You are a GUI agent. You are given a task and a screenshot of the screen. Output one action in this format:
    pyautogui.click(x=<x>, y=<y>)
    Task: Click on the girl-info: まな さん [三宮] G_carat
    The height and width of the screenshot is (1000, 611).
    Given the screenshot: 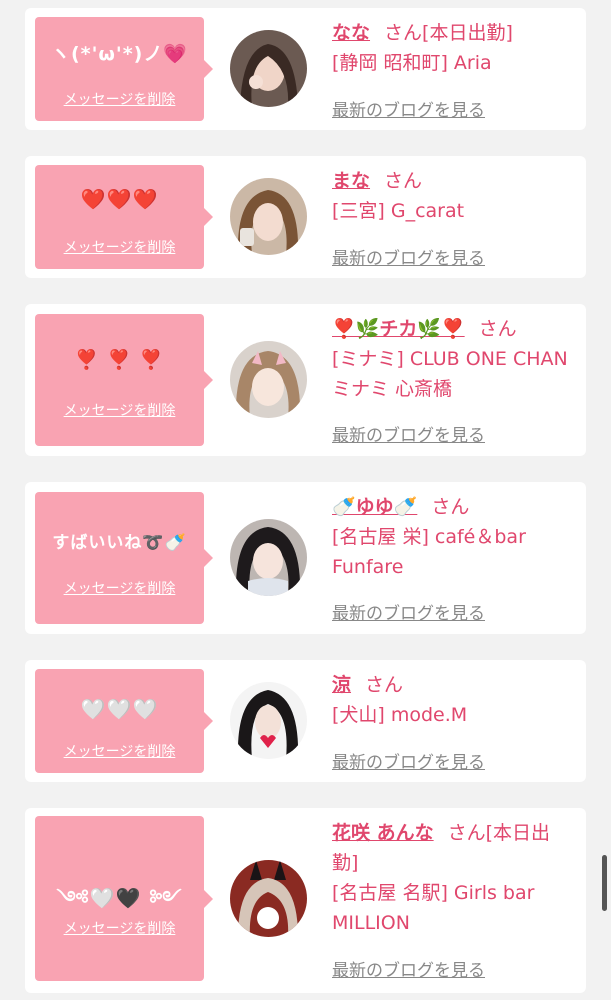 What is the action you would take?
    pyautogui.click(x=452, y=196)
    